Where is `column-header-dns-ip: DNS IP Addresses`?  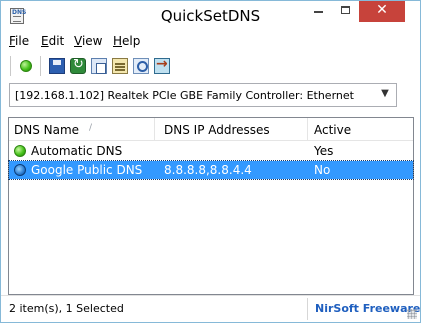 column-header-dns-ip: DNS IP Addresses is located at coordinates (217, 129).